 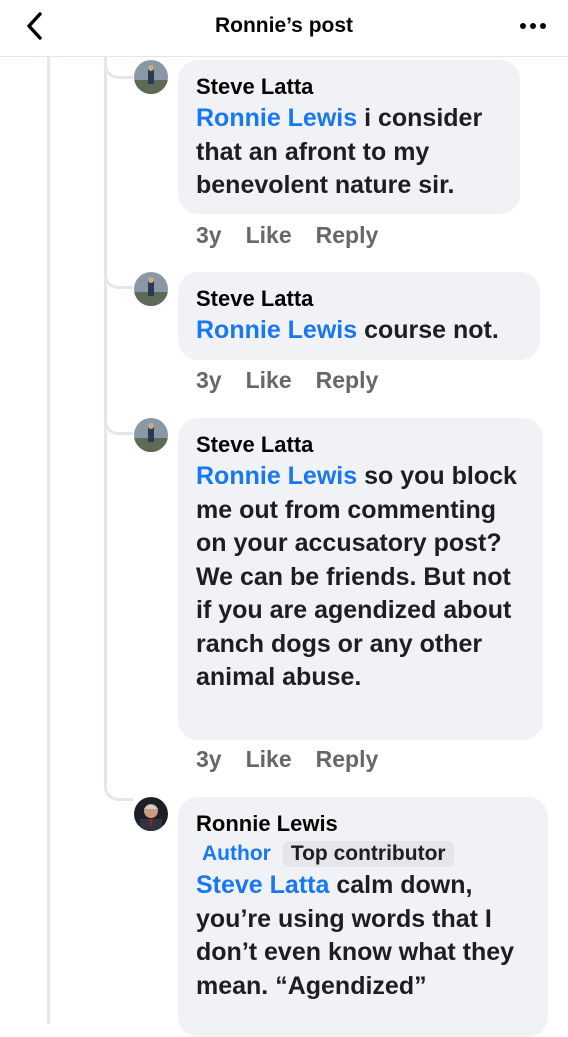 I want to click on comment-bubble: Steve Latta Ronnie Lewis course not., so click(x=359, y=316).